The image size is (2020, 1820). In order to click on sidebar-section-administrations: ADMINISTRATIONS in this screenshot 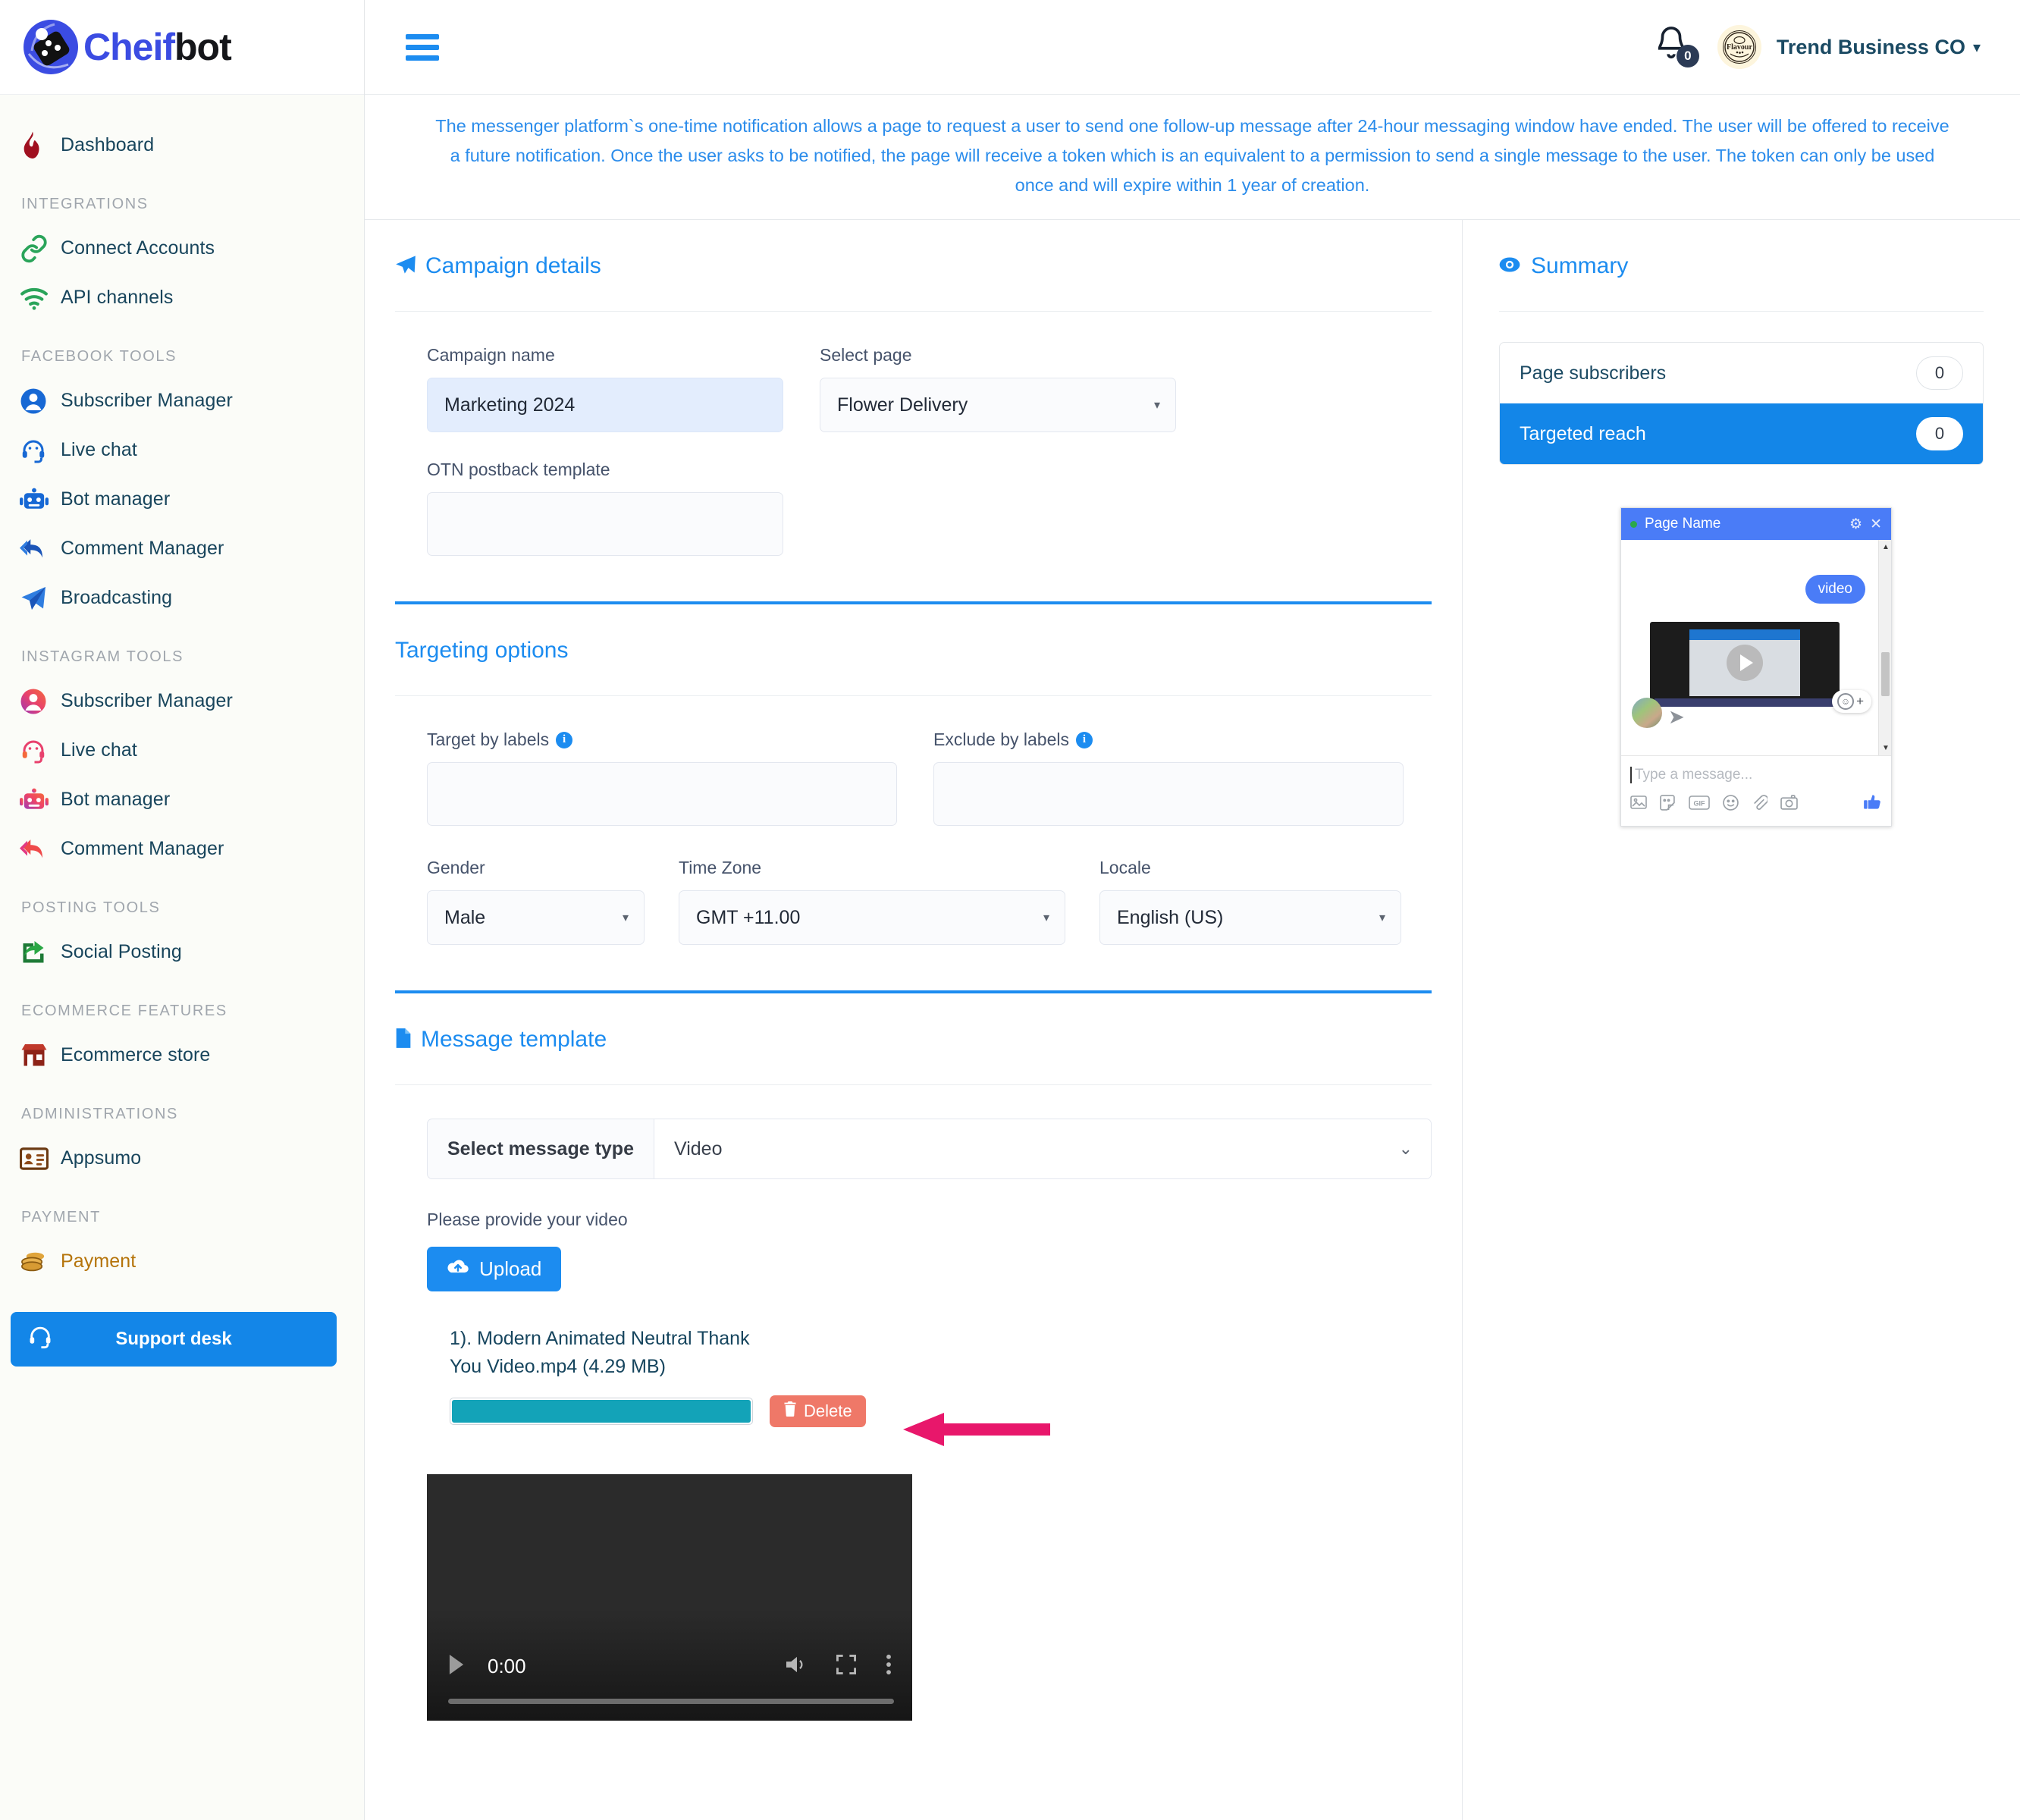, I will do `click(99, 1114)`.